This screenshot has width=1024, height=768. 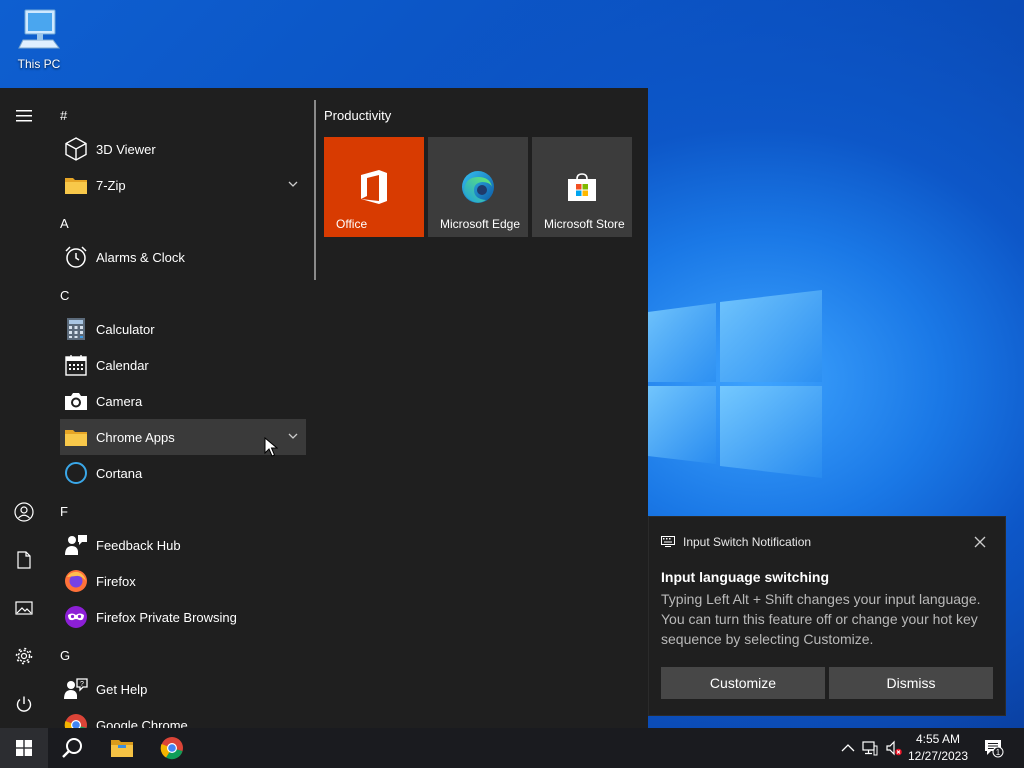 What do you see at coordinates (980, 542) in the screenshot?
I see `close-icon` at bounding box center [980, 542].